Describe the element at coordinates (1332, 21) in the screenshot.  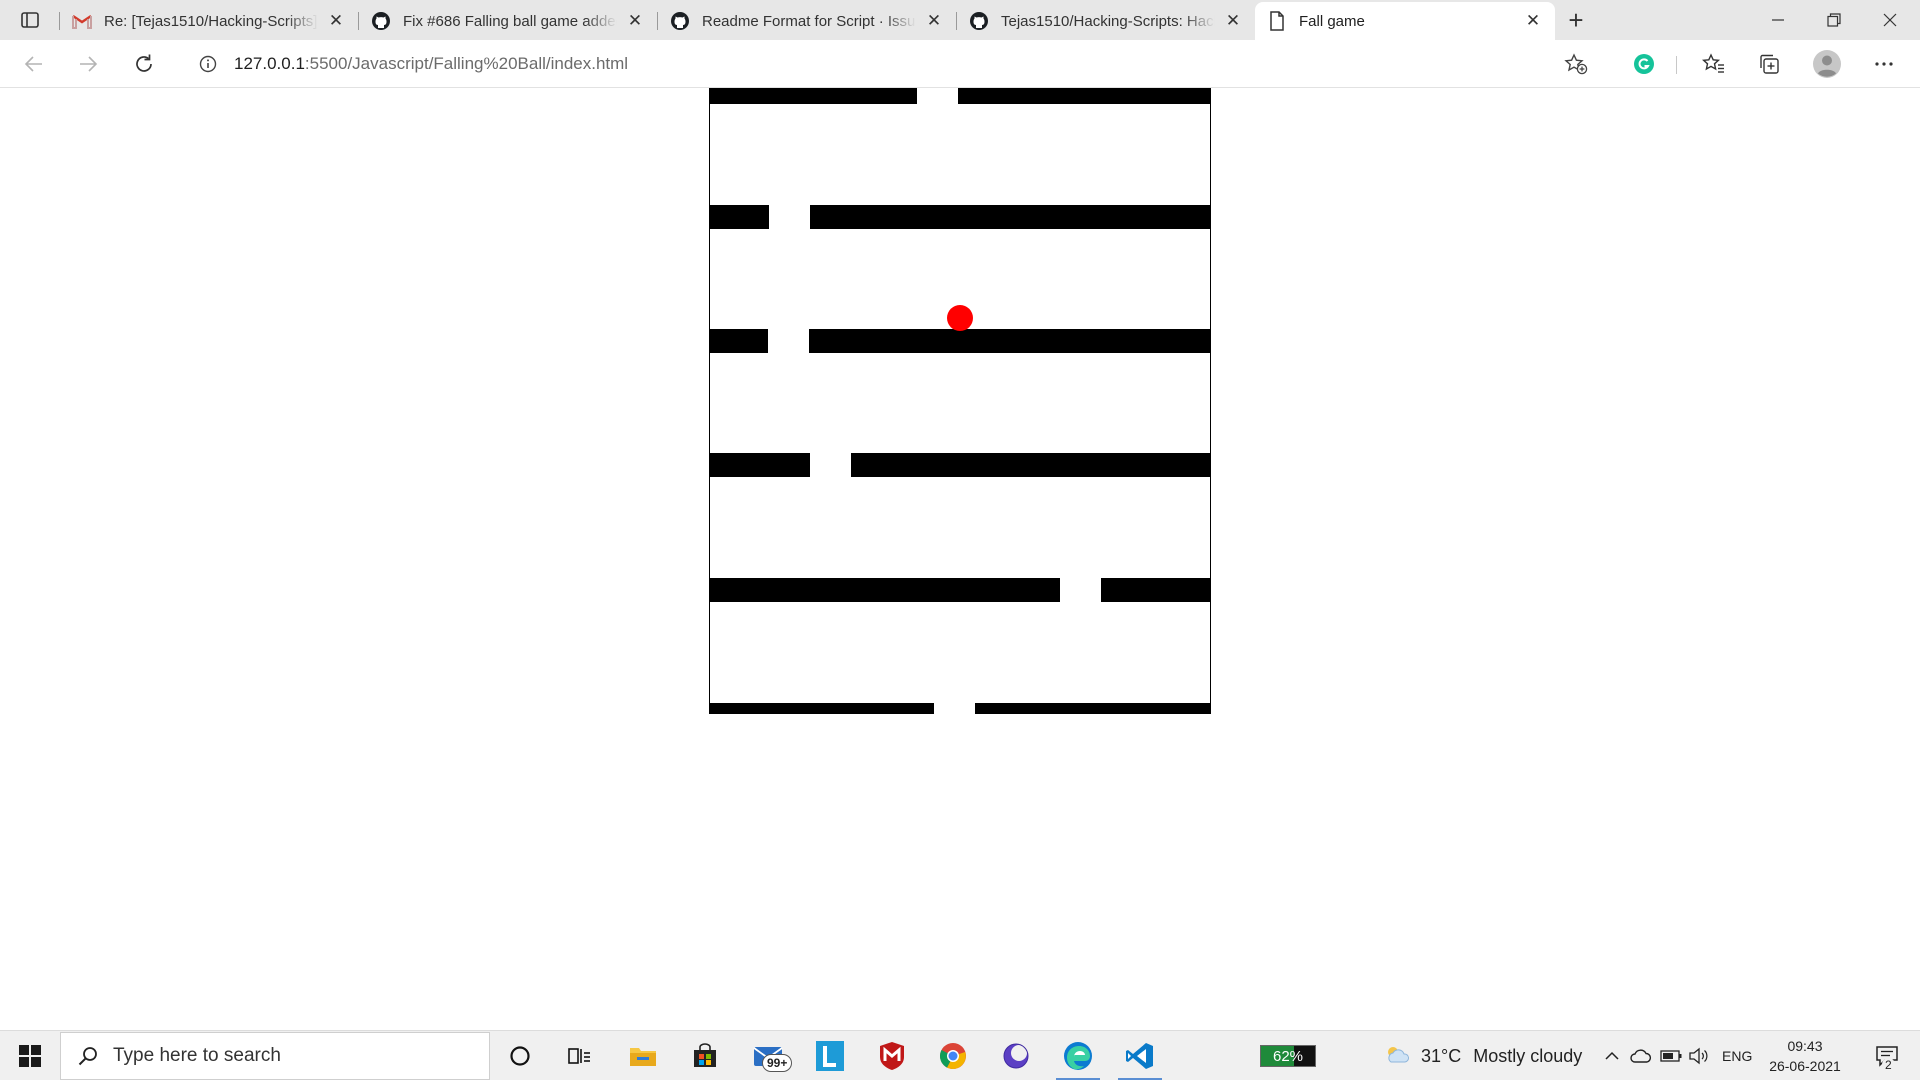
I see `tab-title: Fall game` at that location.